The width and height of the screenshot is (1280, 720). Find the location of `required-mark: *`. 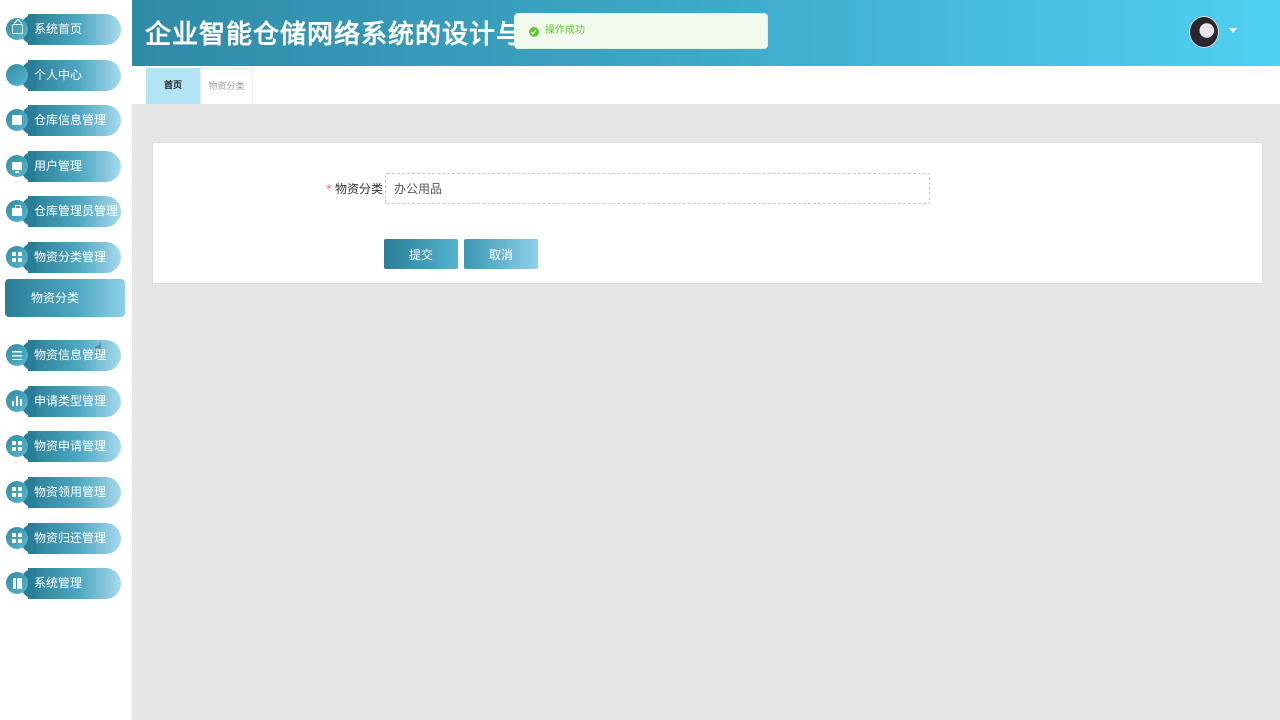

required-mark: * is located at coordinates (328, 189).